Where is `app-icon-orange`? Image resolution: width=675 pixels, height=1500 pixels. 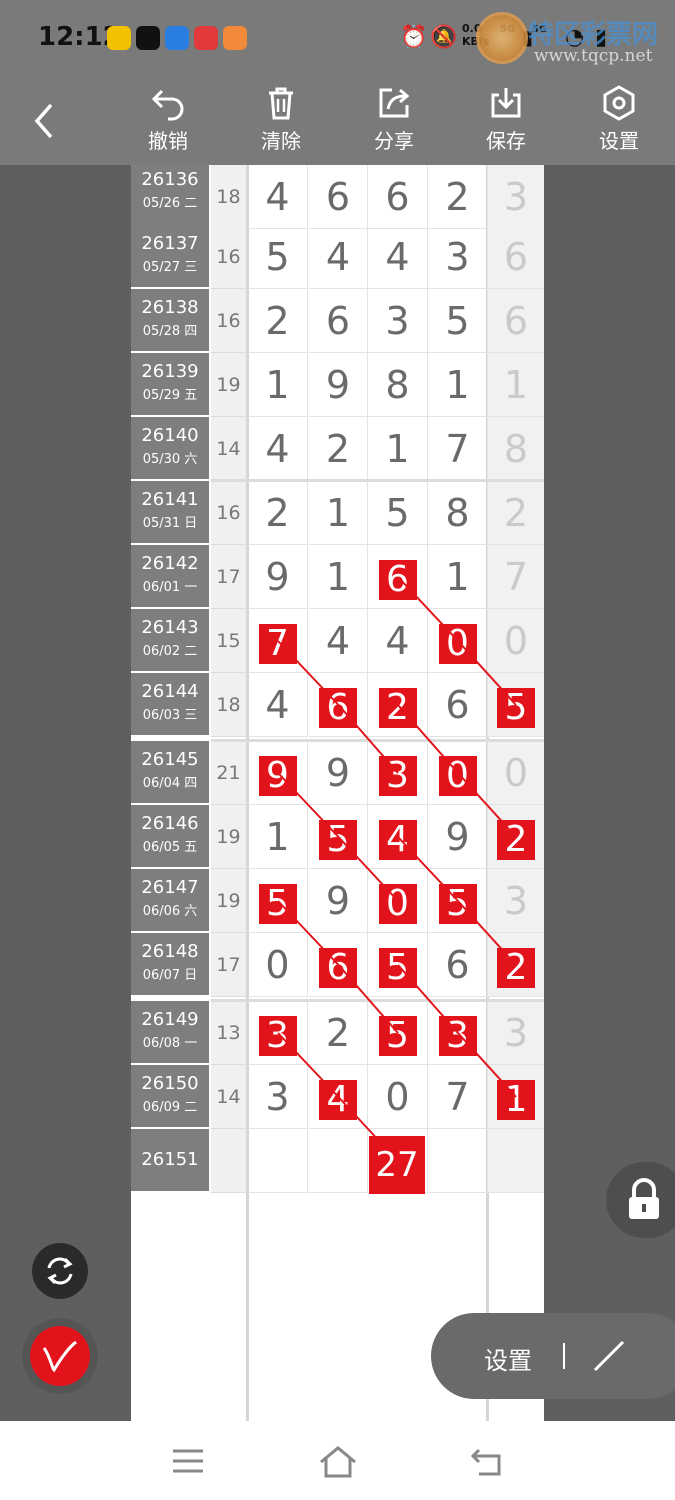
app-icon-orange is located at coordinates (235, 38).